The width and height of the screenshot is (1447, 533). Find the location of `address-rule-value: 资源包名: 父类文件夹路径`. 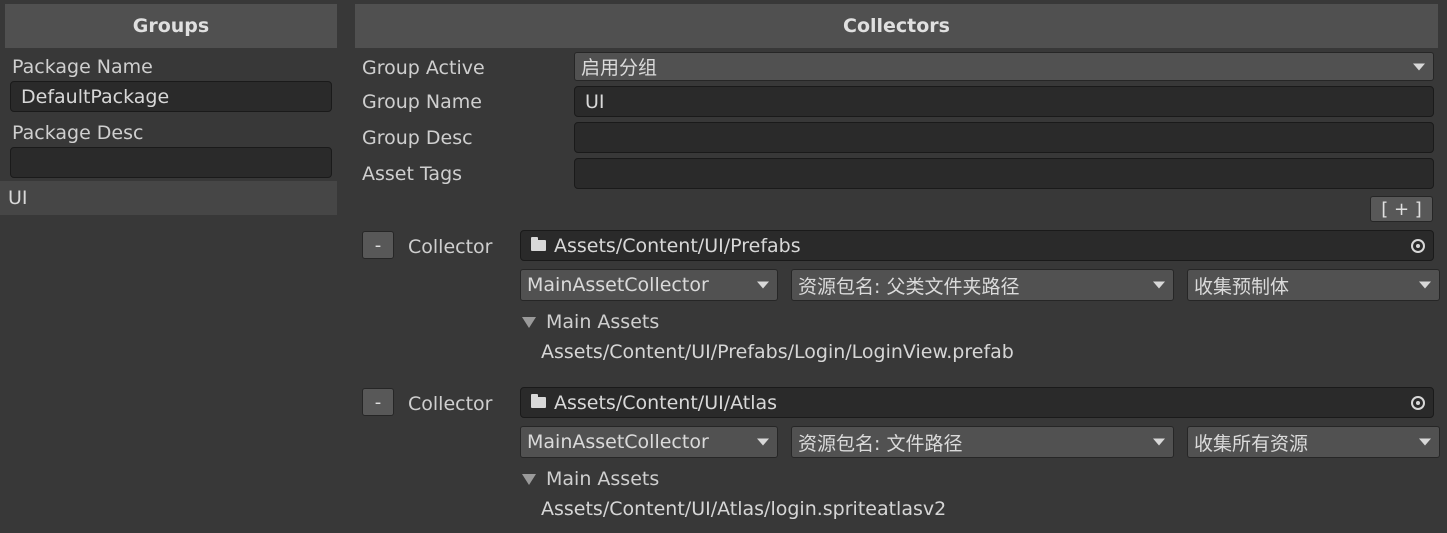

address-rule-value: 资源包名: 父类文件夹路径 is located at coordinates (909, 286).